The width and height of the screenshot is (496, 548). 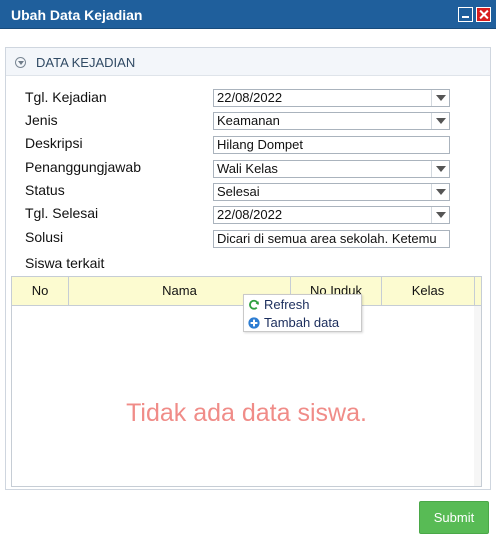 What do you see at coordinates (331, 169) in the screenshot?
I see `penanggungjawab-select: Wali Kelas` at bounding box center [331, 169].